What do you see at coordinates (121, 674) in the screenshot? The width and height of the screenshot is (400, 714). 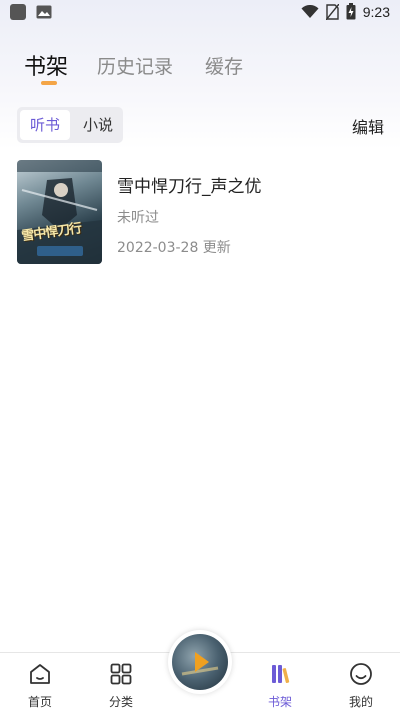 I see `category-icon` at bounding box center [121, 674].